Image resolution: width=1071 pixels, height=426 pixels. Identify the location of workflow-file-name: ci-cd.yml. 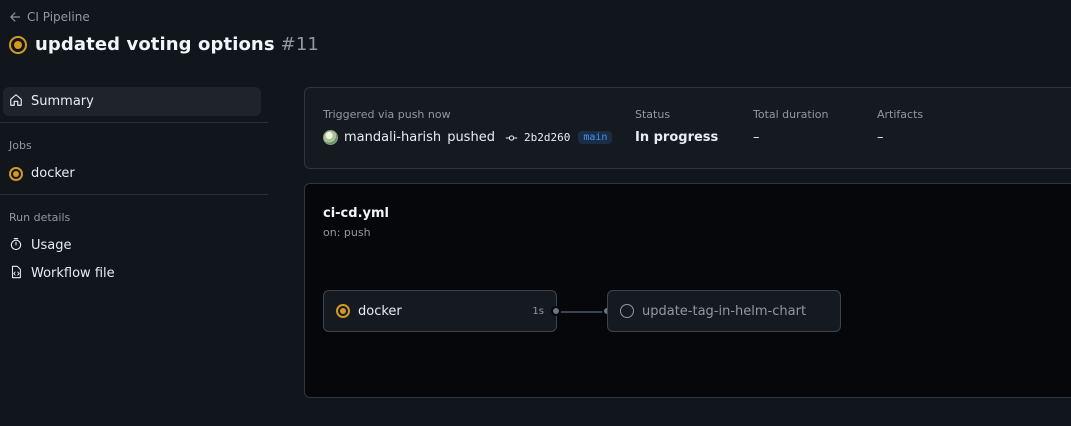
(356, 213).